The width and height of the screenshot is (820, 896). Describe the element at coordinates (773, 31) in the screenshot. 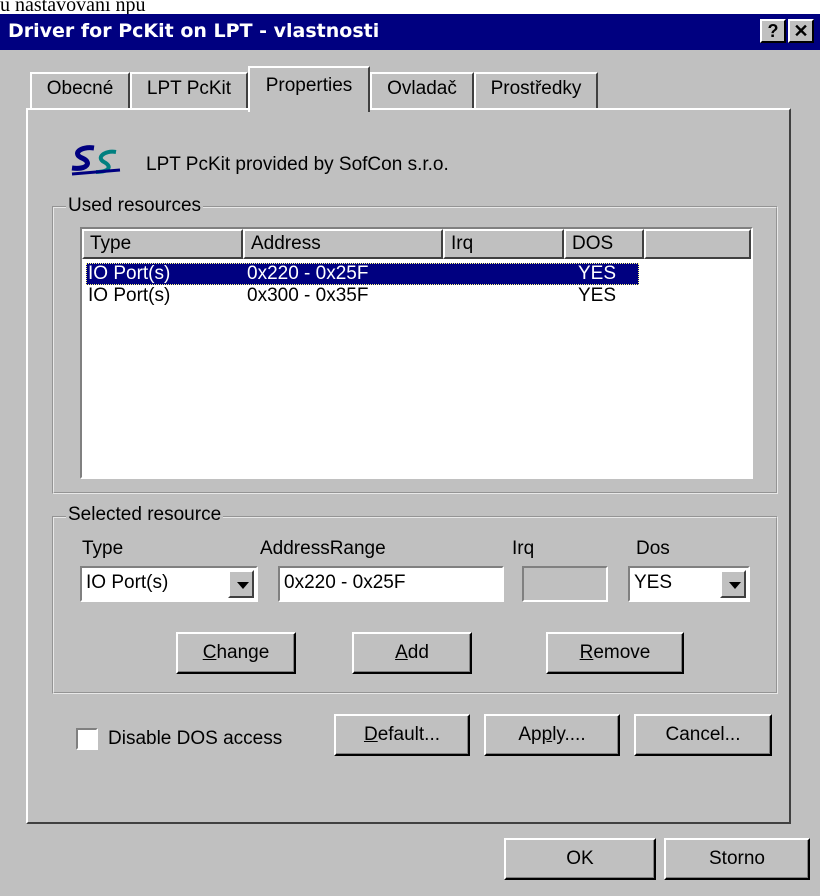

I see `help-button: ?` at that location.